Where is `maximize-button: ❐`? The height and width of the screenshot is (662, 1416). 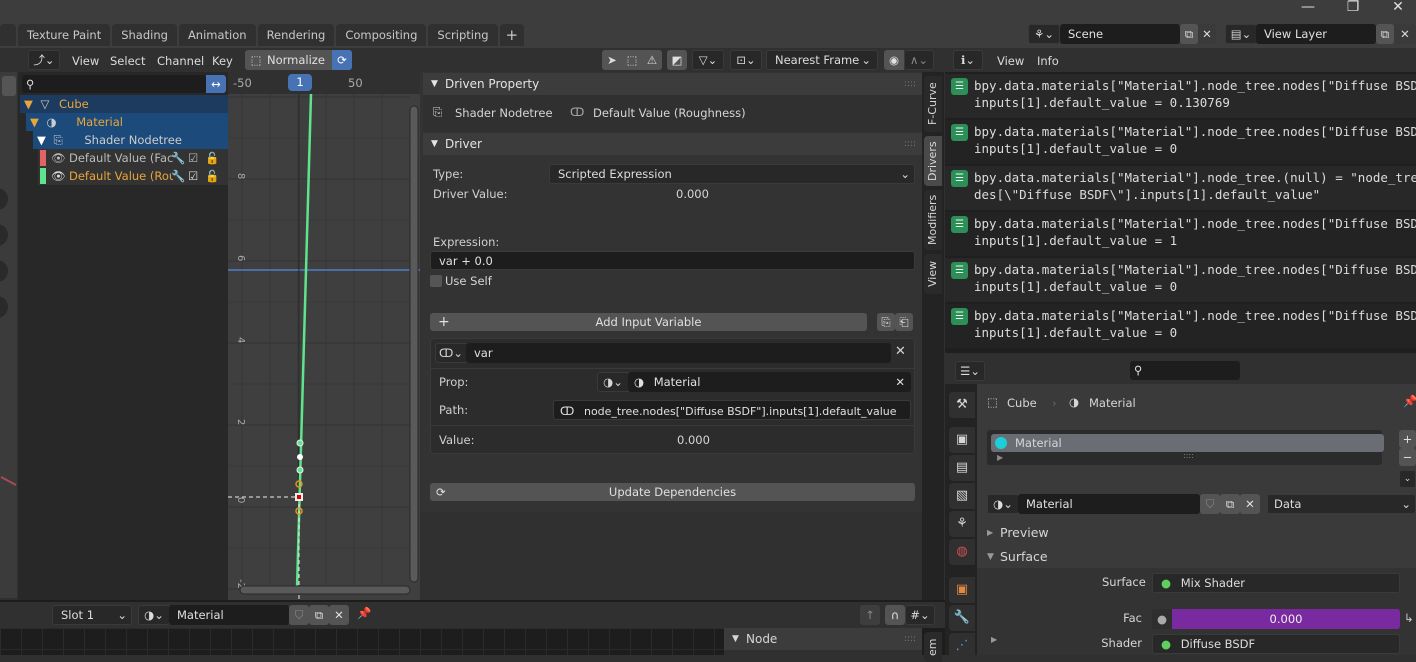 maximize-button: ❐ is located at coordinates (1353, 7).